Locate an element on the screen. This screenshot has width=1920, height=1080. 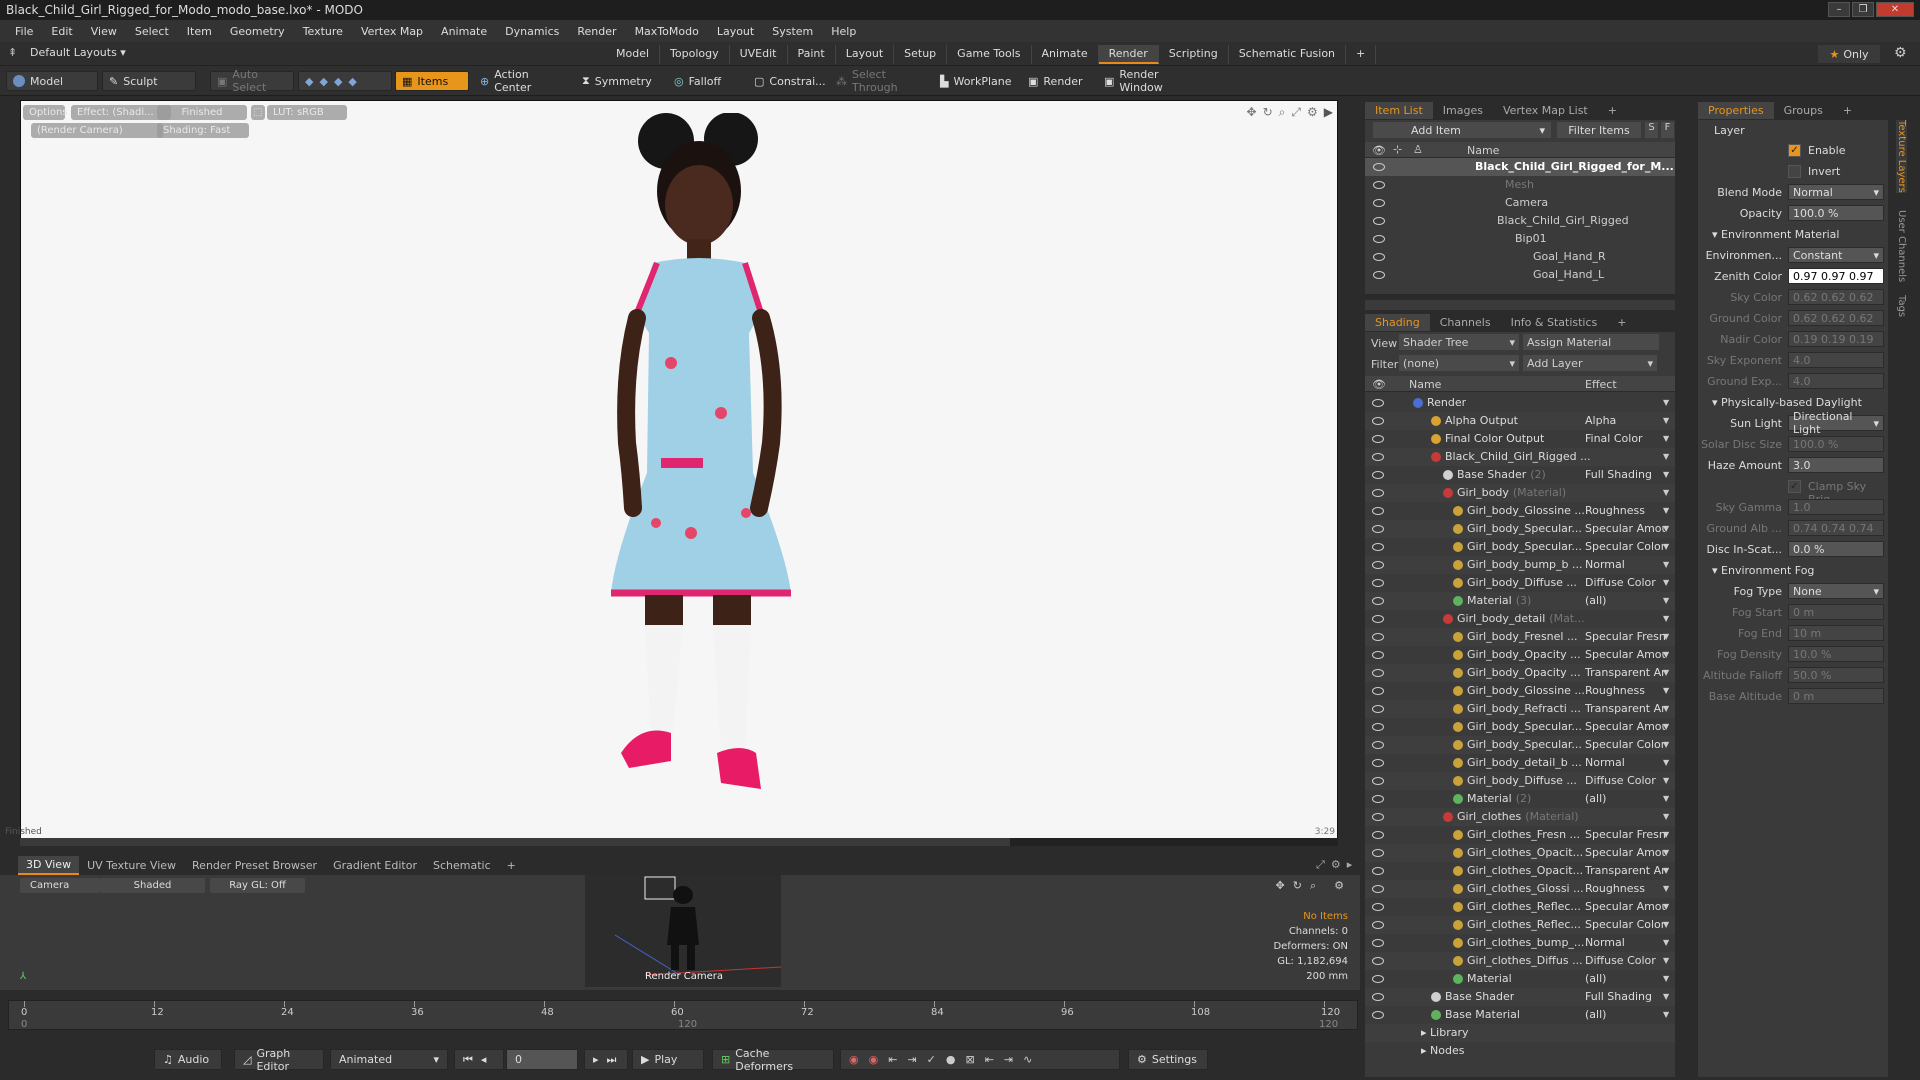
shader-tree-row: Girl_clothes_Opacit...Specular Amount▼ is located at coordinates (1520, 853).